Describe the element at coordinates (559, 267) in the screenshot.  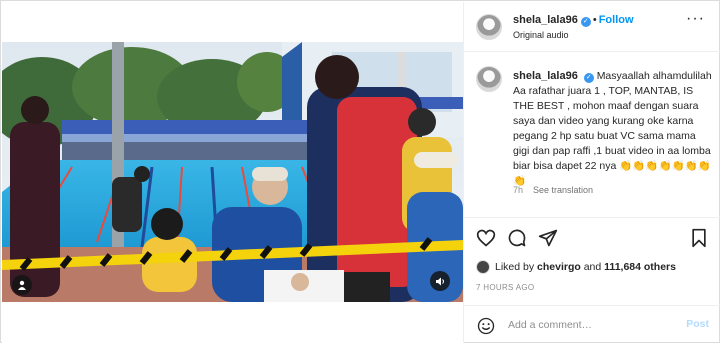
I see `liker-username: chevirgo` at that location.